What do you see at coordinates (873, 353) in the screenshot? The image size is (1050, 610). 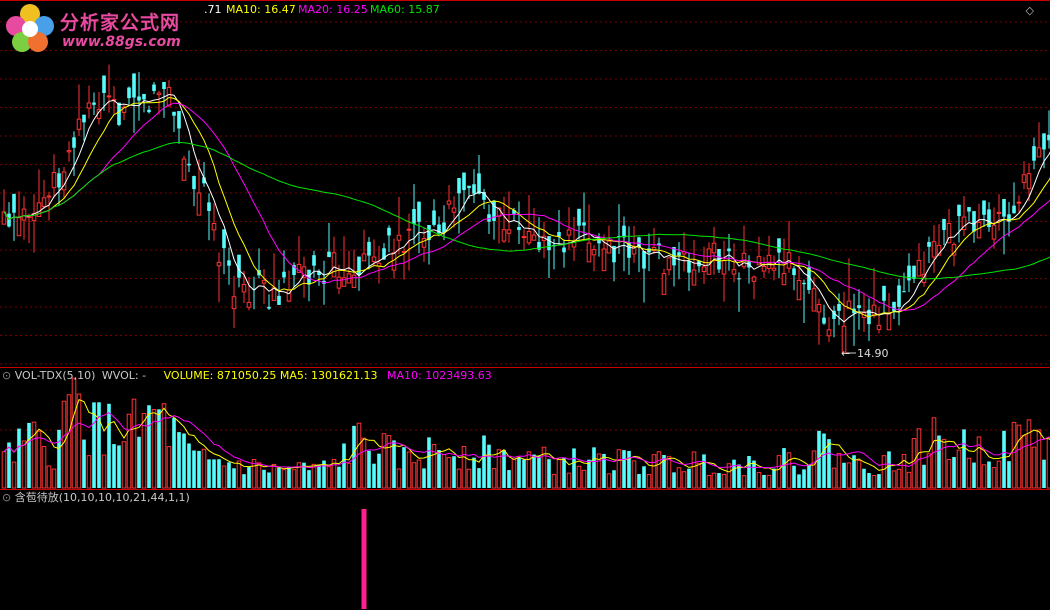 I see `low-annotation-label: 14.90` at bounding box center [873, 353].